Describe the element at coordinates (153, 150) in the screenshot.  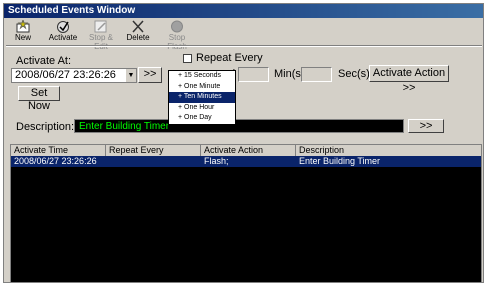
I see `column-header-repeat-every: Repeat Every` at that location.